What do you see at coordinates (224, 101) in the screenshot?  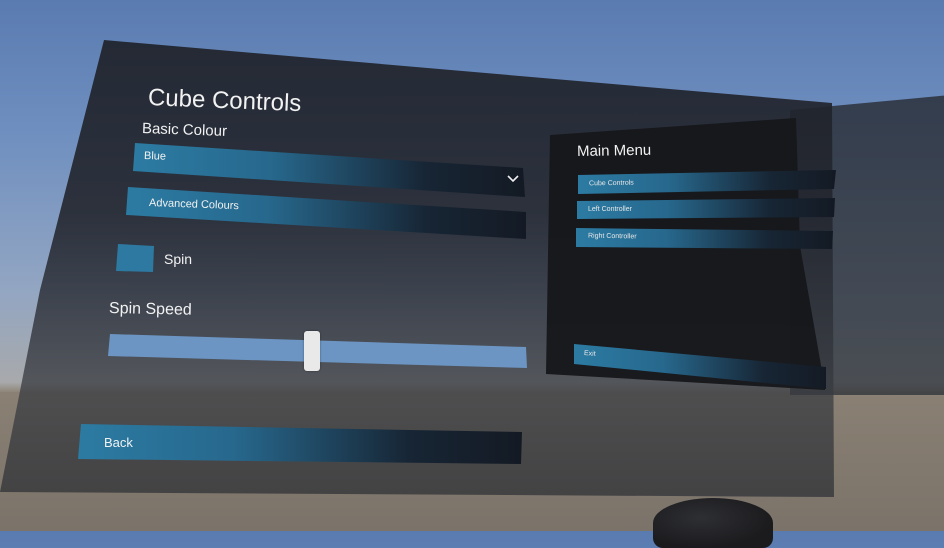 I see `page-title: Cube Controls` at bounding box center [224, 101].